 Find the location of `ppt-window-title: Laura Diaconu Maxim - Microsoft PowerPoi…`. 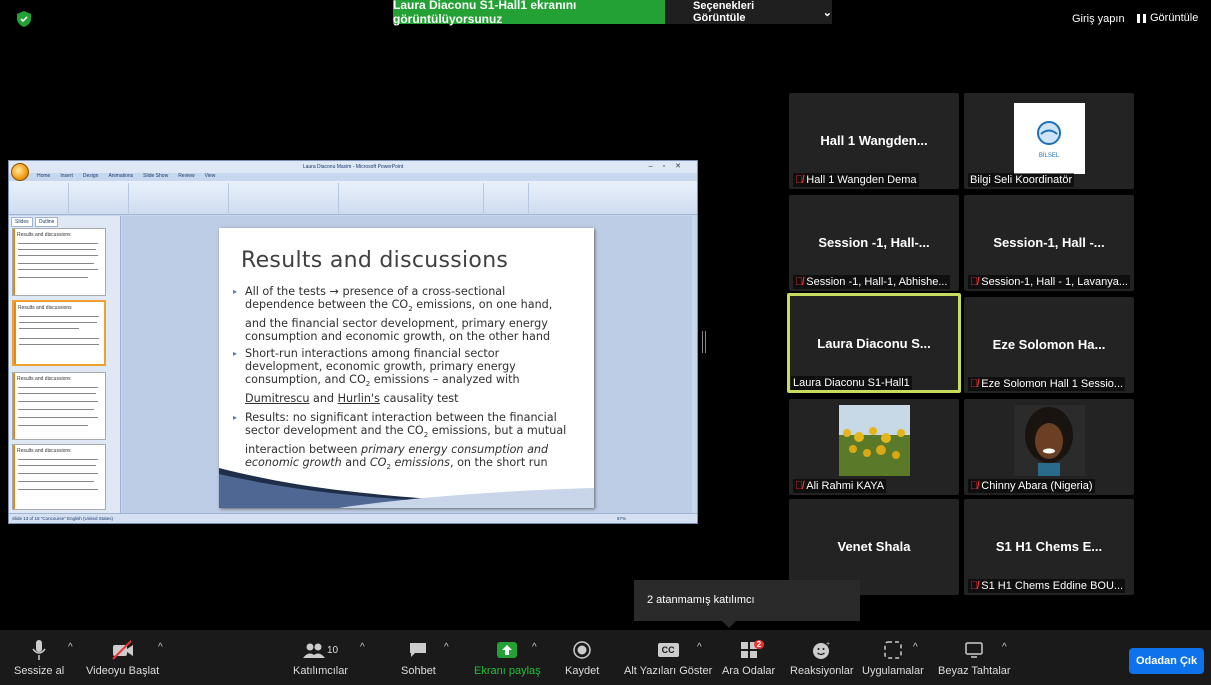

ppt-window-title: Laura Diaconu Maxim - Microsoft PowerPoi… is located at coordinates (353, 167).